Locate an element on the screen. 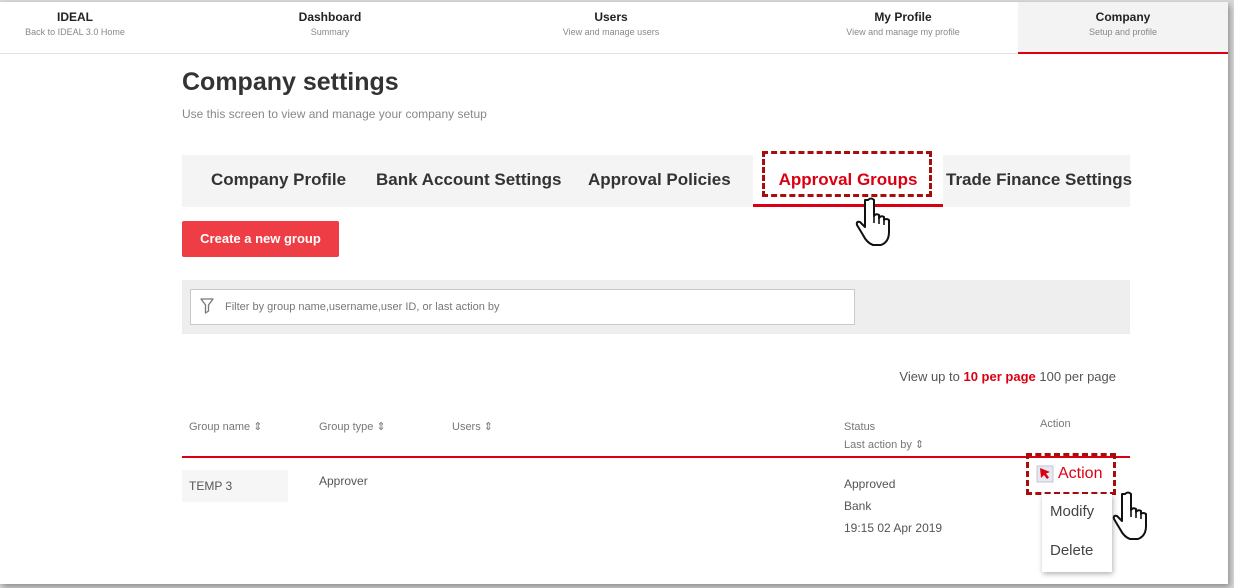  nav-company-subtitle: Setup and profile is located at coordinates (1123, 32).